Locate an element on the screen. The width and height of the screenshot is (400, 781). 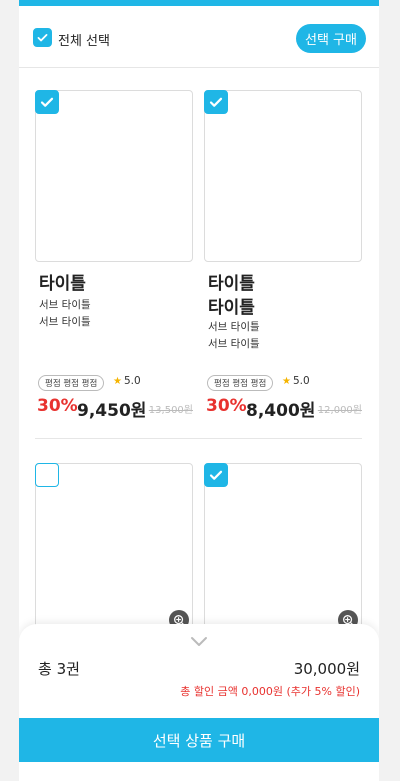
original-price: 13,500원 is located at coordinates (170, 410).